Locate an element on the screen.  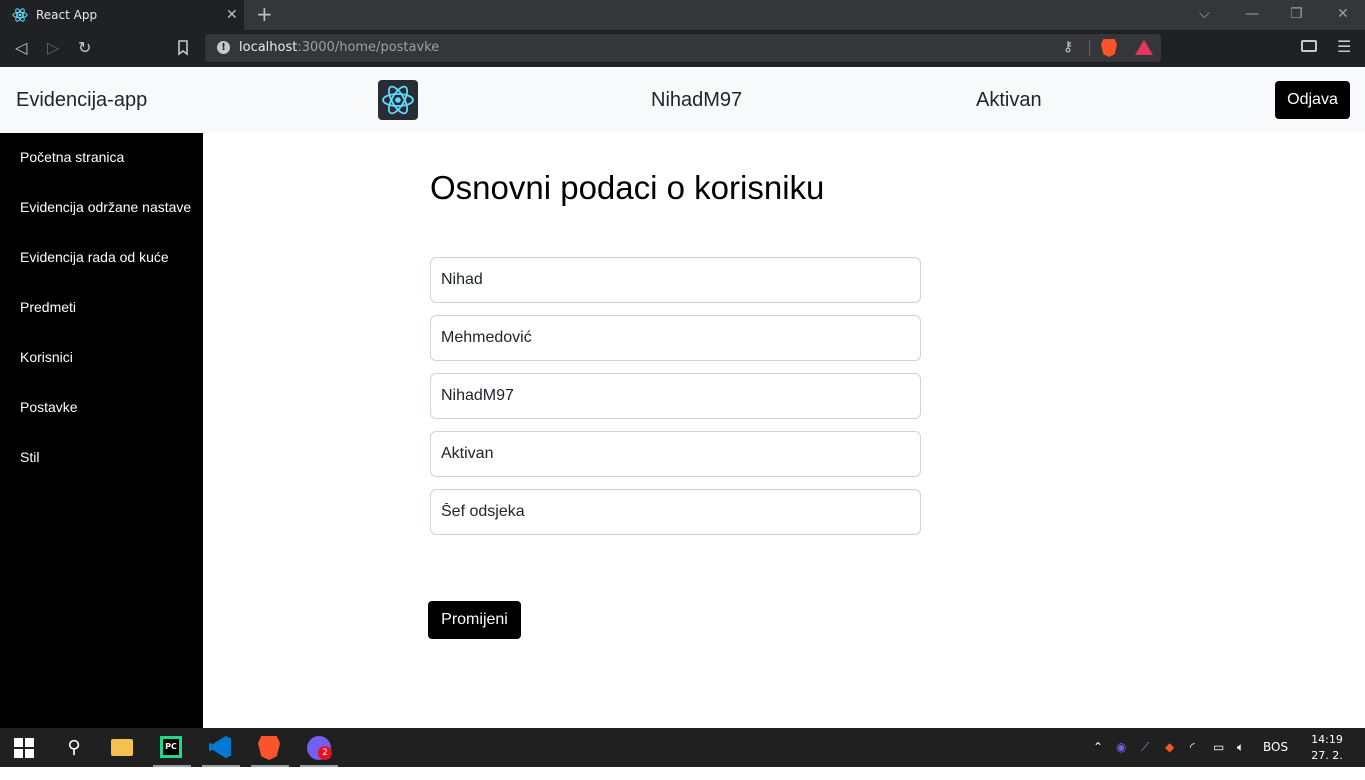
reload-icon: ↻ is located at coordinates (84, 48).